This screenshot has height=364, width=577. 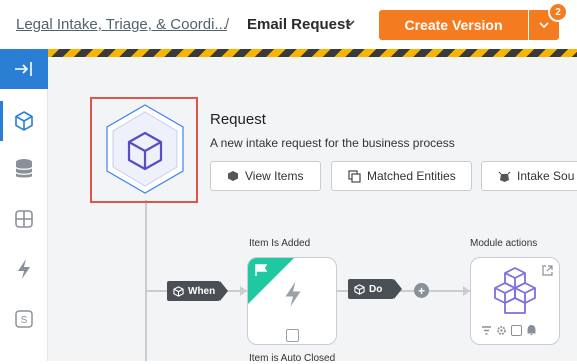 I want to click on bell-icon, so click(x=531, y=330).